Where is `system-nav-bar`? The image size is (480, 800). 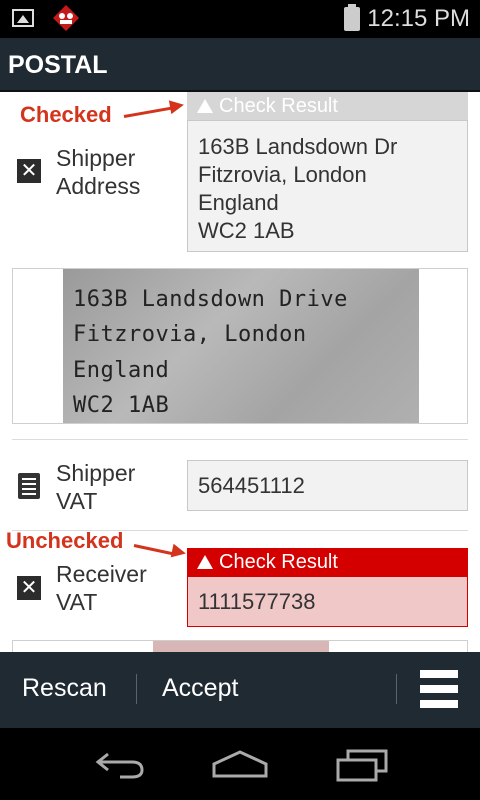 system-nav-bar is located at coordinates (240, 764).